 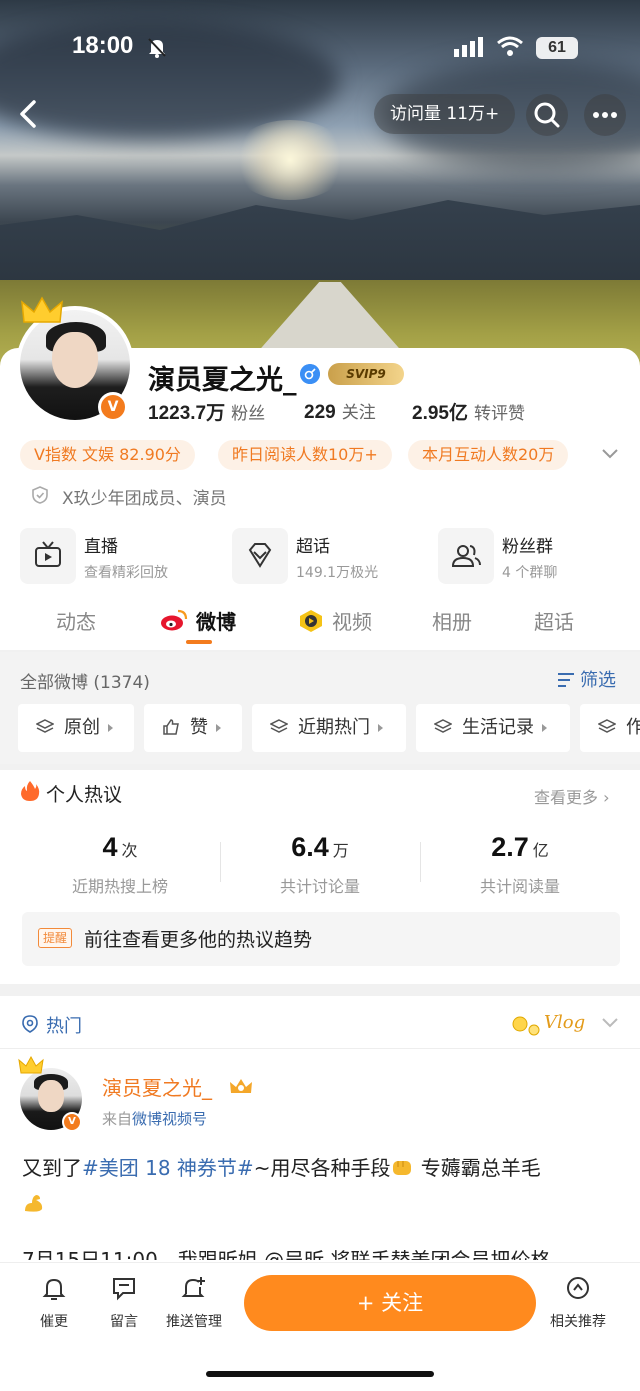 I want to click on shield-icon, so click(x=40, y=495).